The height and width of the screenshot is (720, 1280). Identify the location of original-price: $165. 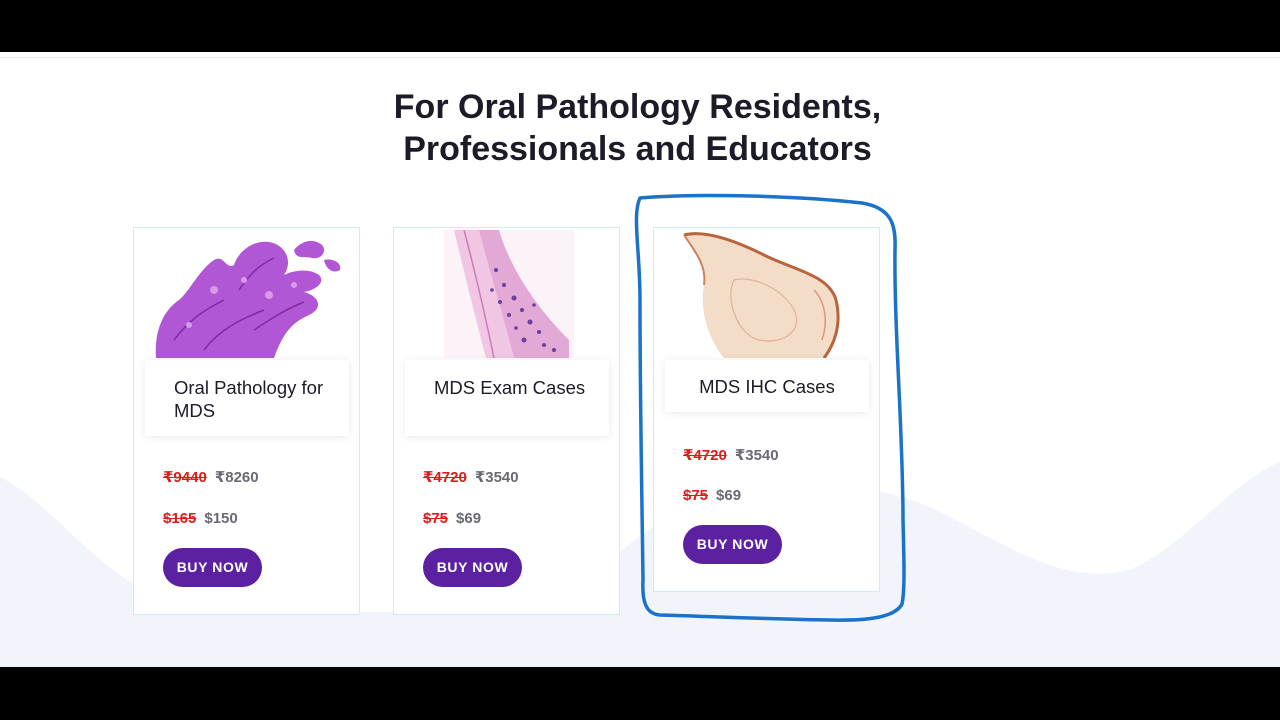
(180, 518).